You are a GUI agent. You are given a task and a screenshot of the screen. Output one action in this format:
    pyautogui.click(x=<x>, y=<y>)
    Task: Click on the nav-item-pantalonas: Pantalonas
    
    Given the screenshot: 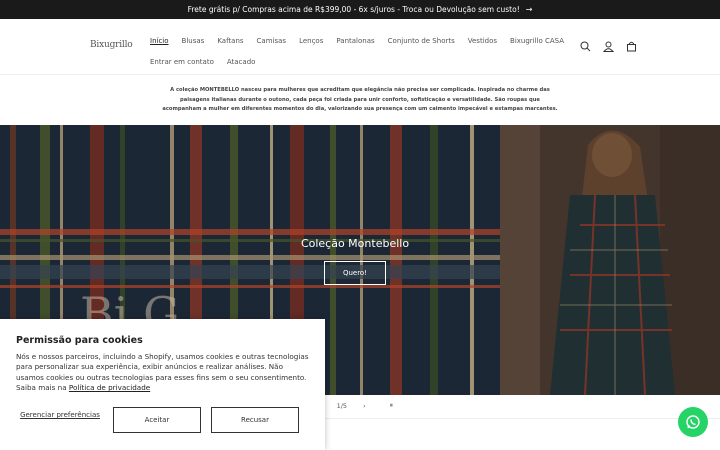 What is the action you would take?
    pyautogui.click(x=355, y=41)
    